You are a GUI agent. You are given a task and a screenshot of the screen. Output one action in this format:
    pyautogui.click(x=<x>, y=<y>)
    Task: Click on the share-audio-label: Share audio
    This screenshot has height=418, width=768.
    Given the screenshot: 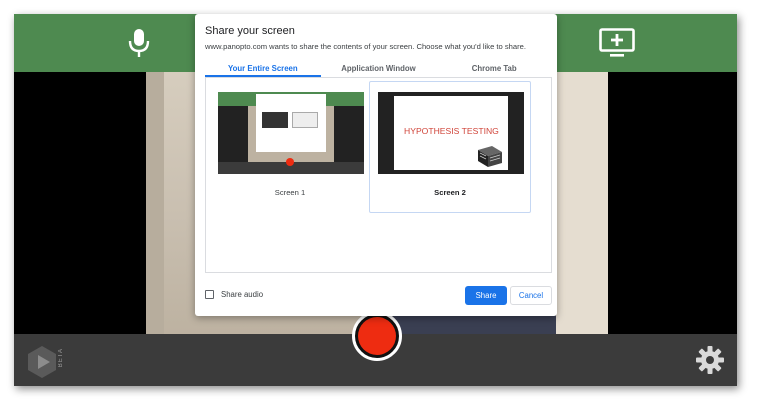 What is the action you would take?
    pyautogui.click(x=242, y=294)
    